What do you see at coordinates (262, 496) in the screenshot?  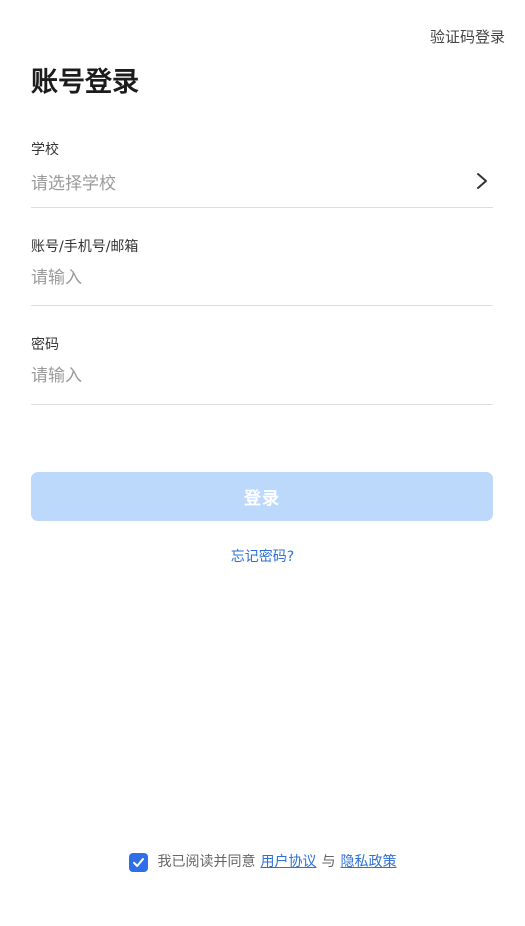 I see `login-button: 登录` at bounding box center [262, 496].